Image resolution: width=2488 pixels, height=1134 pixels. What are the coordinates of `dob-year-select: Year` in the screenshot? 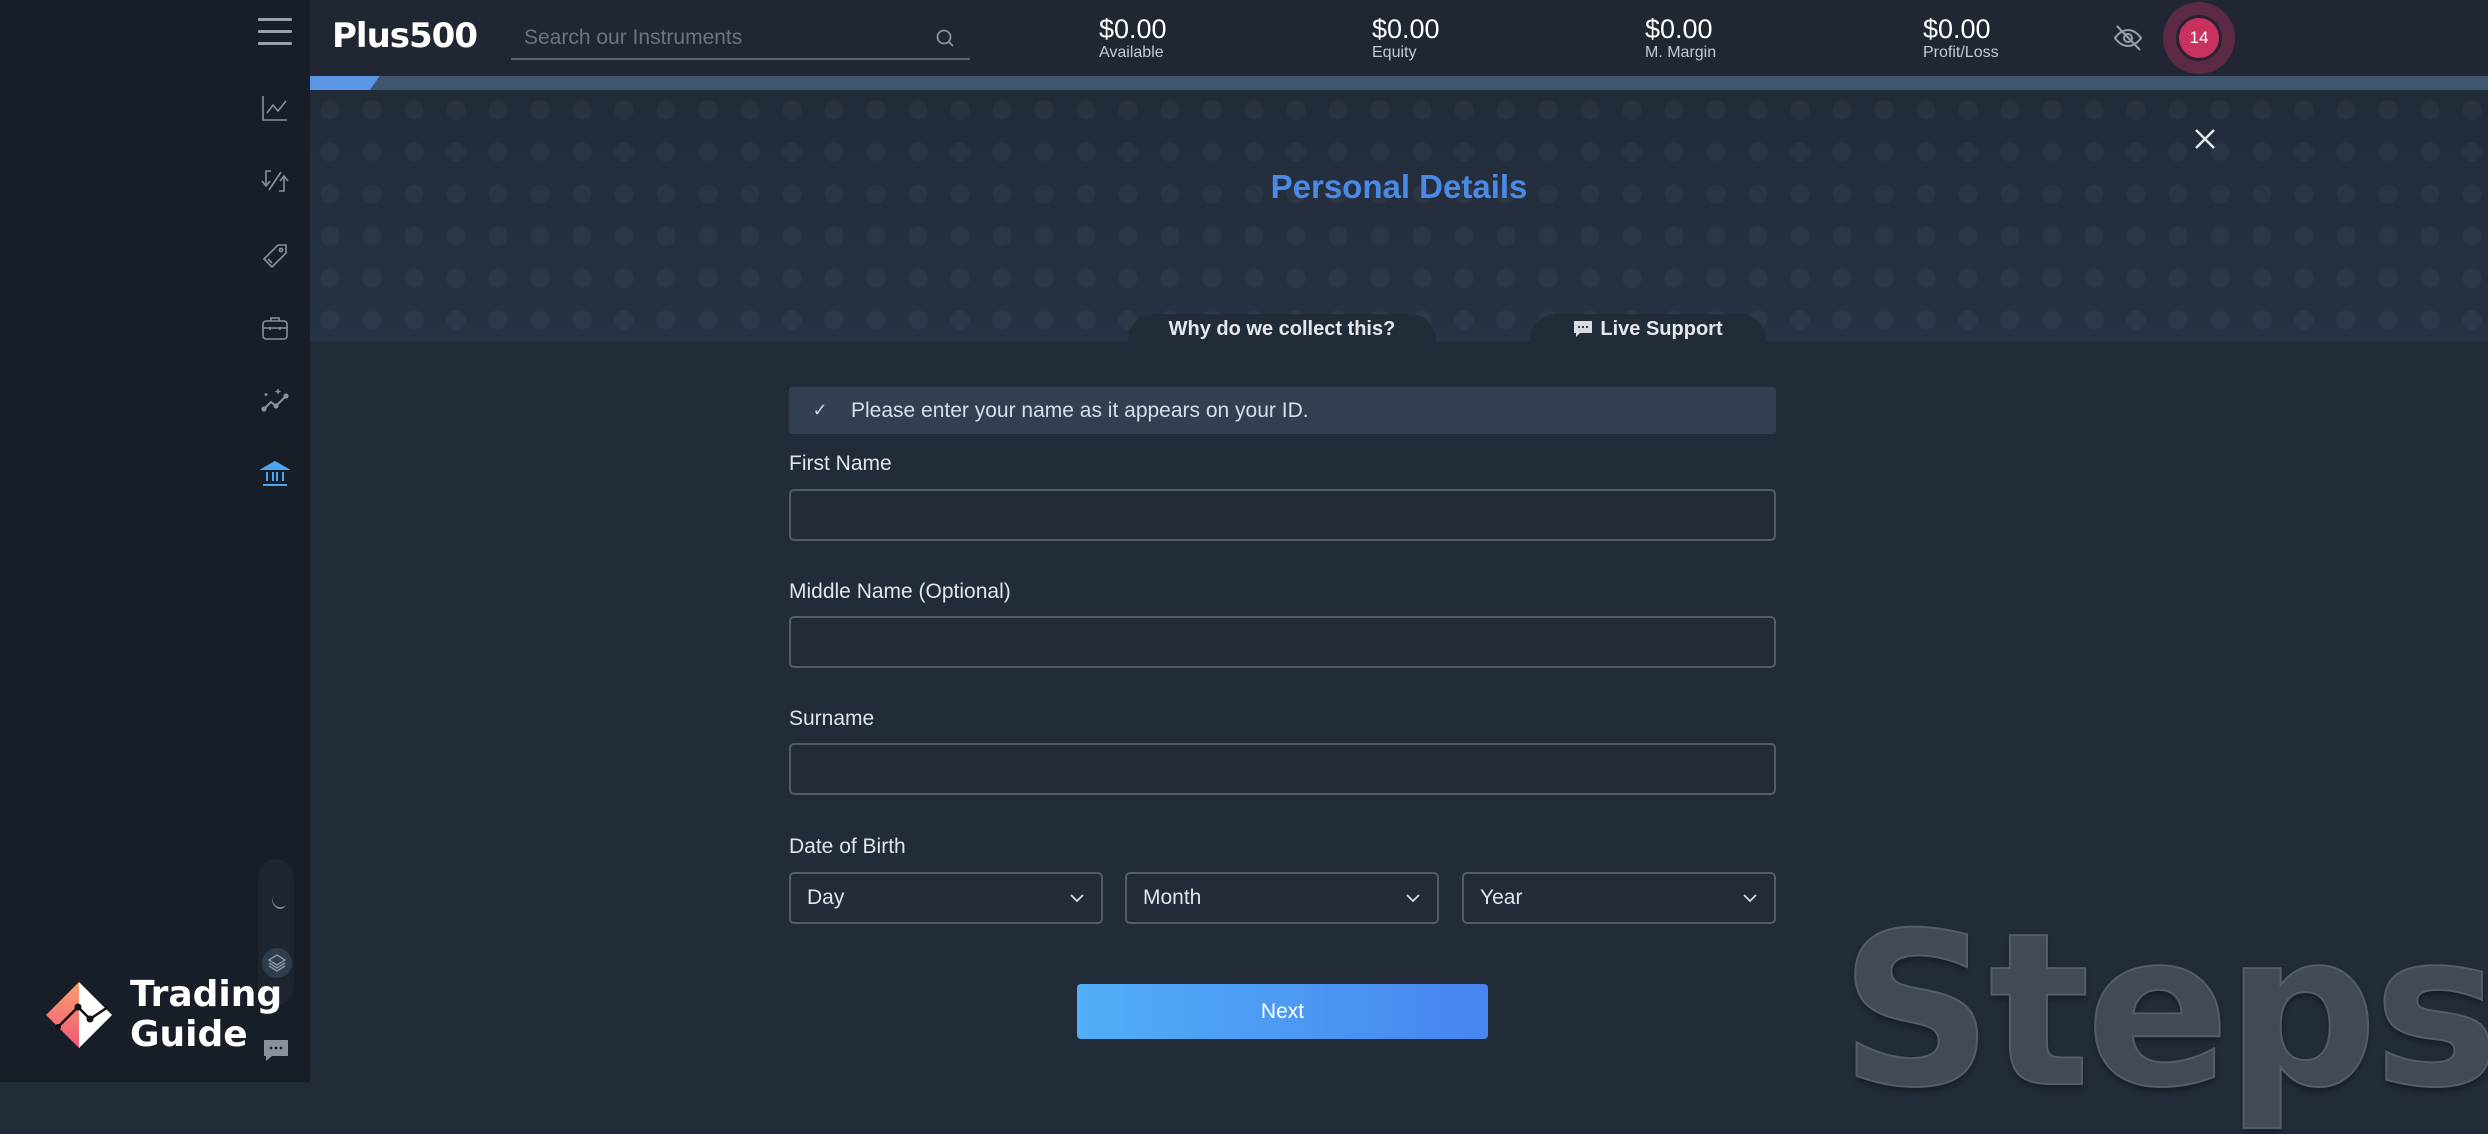 It's located at (1619, 898).